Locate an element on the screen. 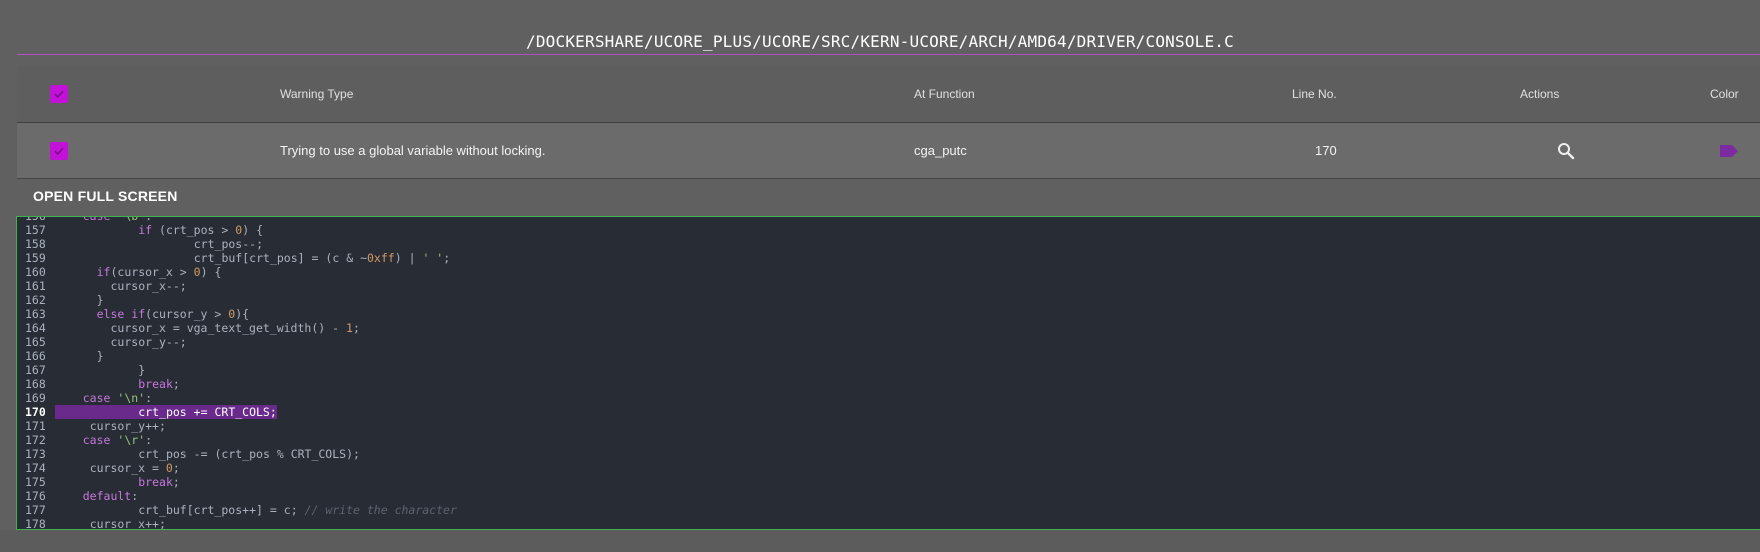 The height and width of the screenshot is (552, 1760). line-number: 171 is located at coordinates (35, 426).